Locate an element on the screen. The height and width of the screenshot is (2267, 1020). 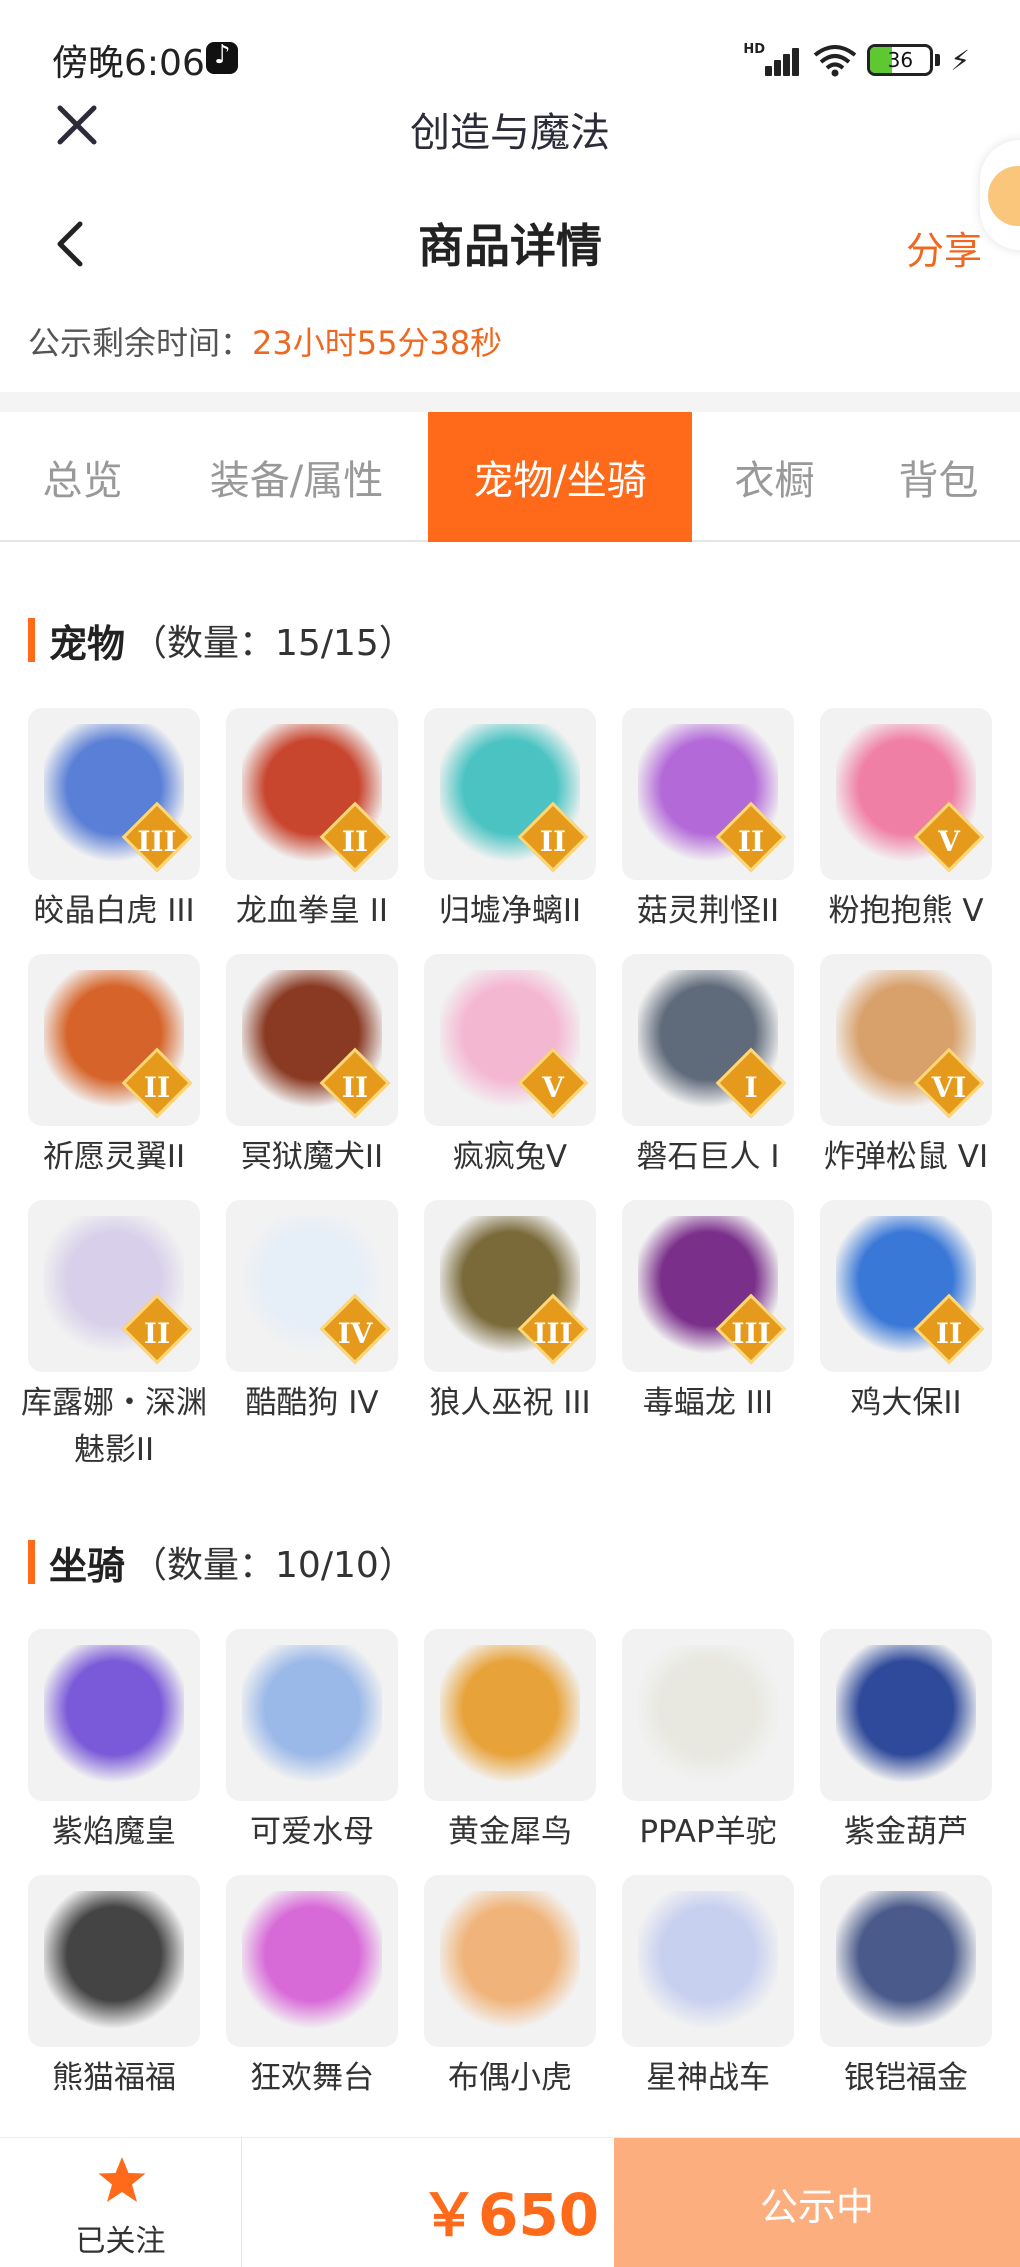
mount-item: 星神战车 is located at coordinates (708, 1988).